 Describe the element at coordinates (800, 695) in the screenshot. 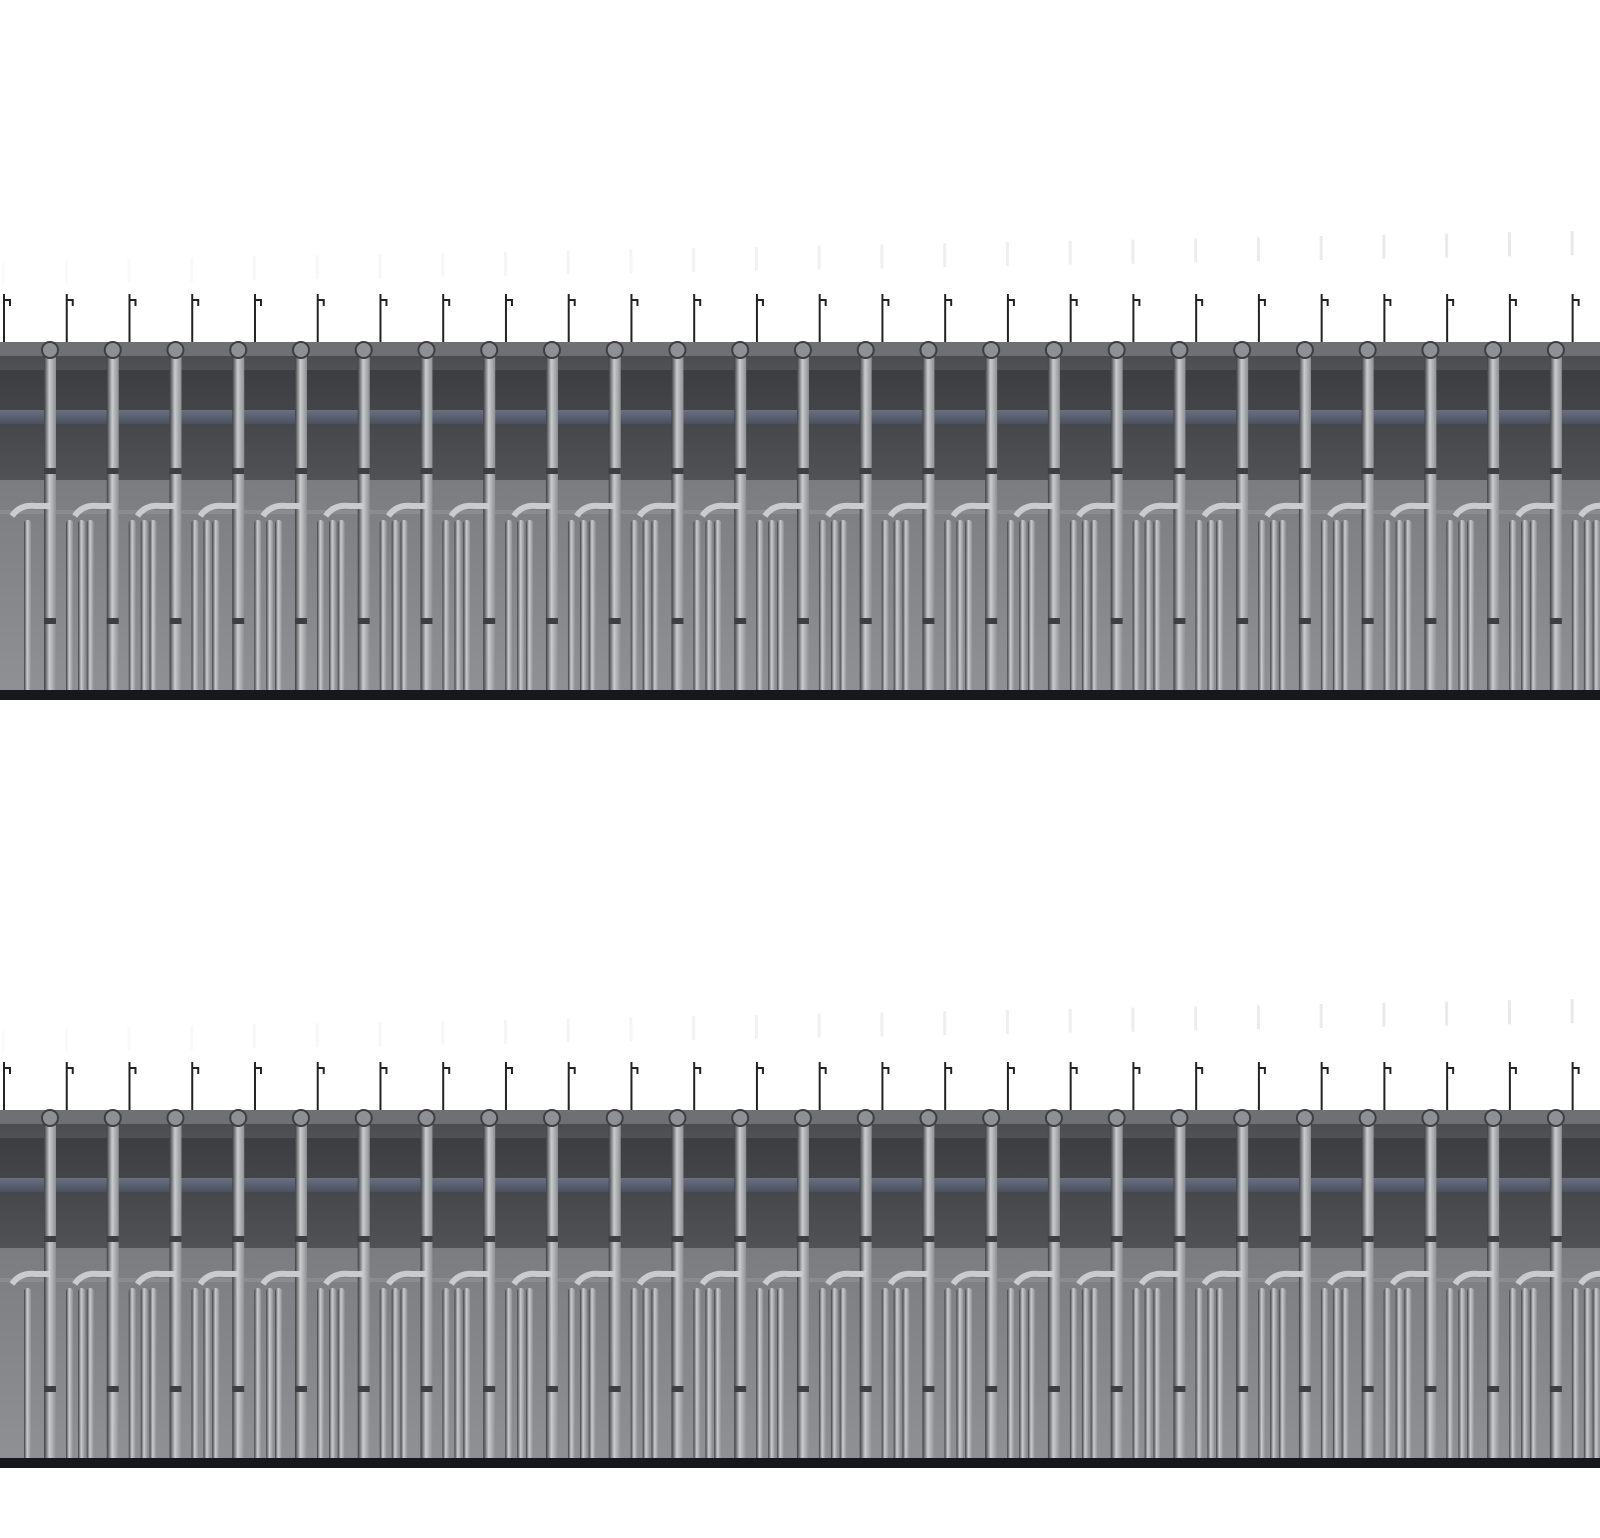

I see `base-black` at that location.